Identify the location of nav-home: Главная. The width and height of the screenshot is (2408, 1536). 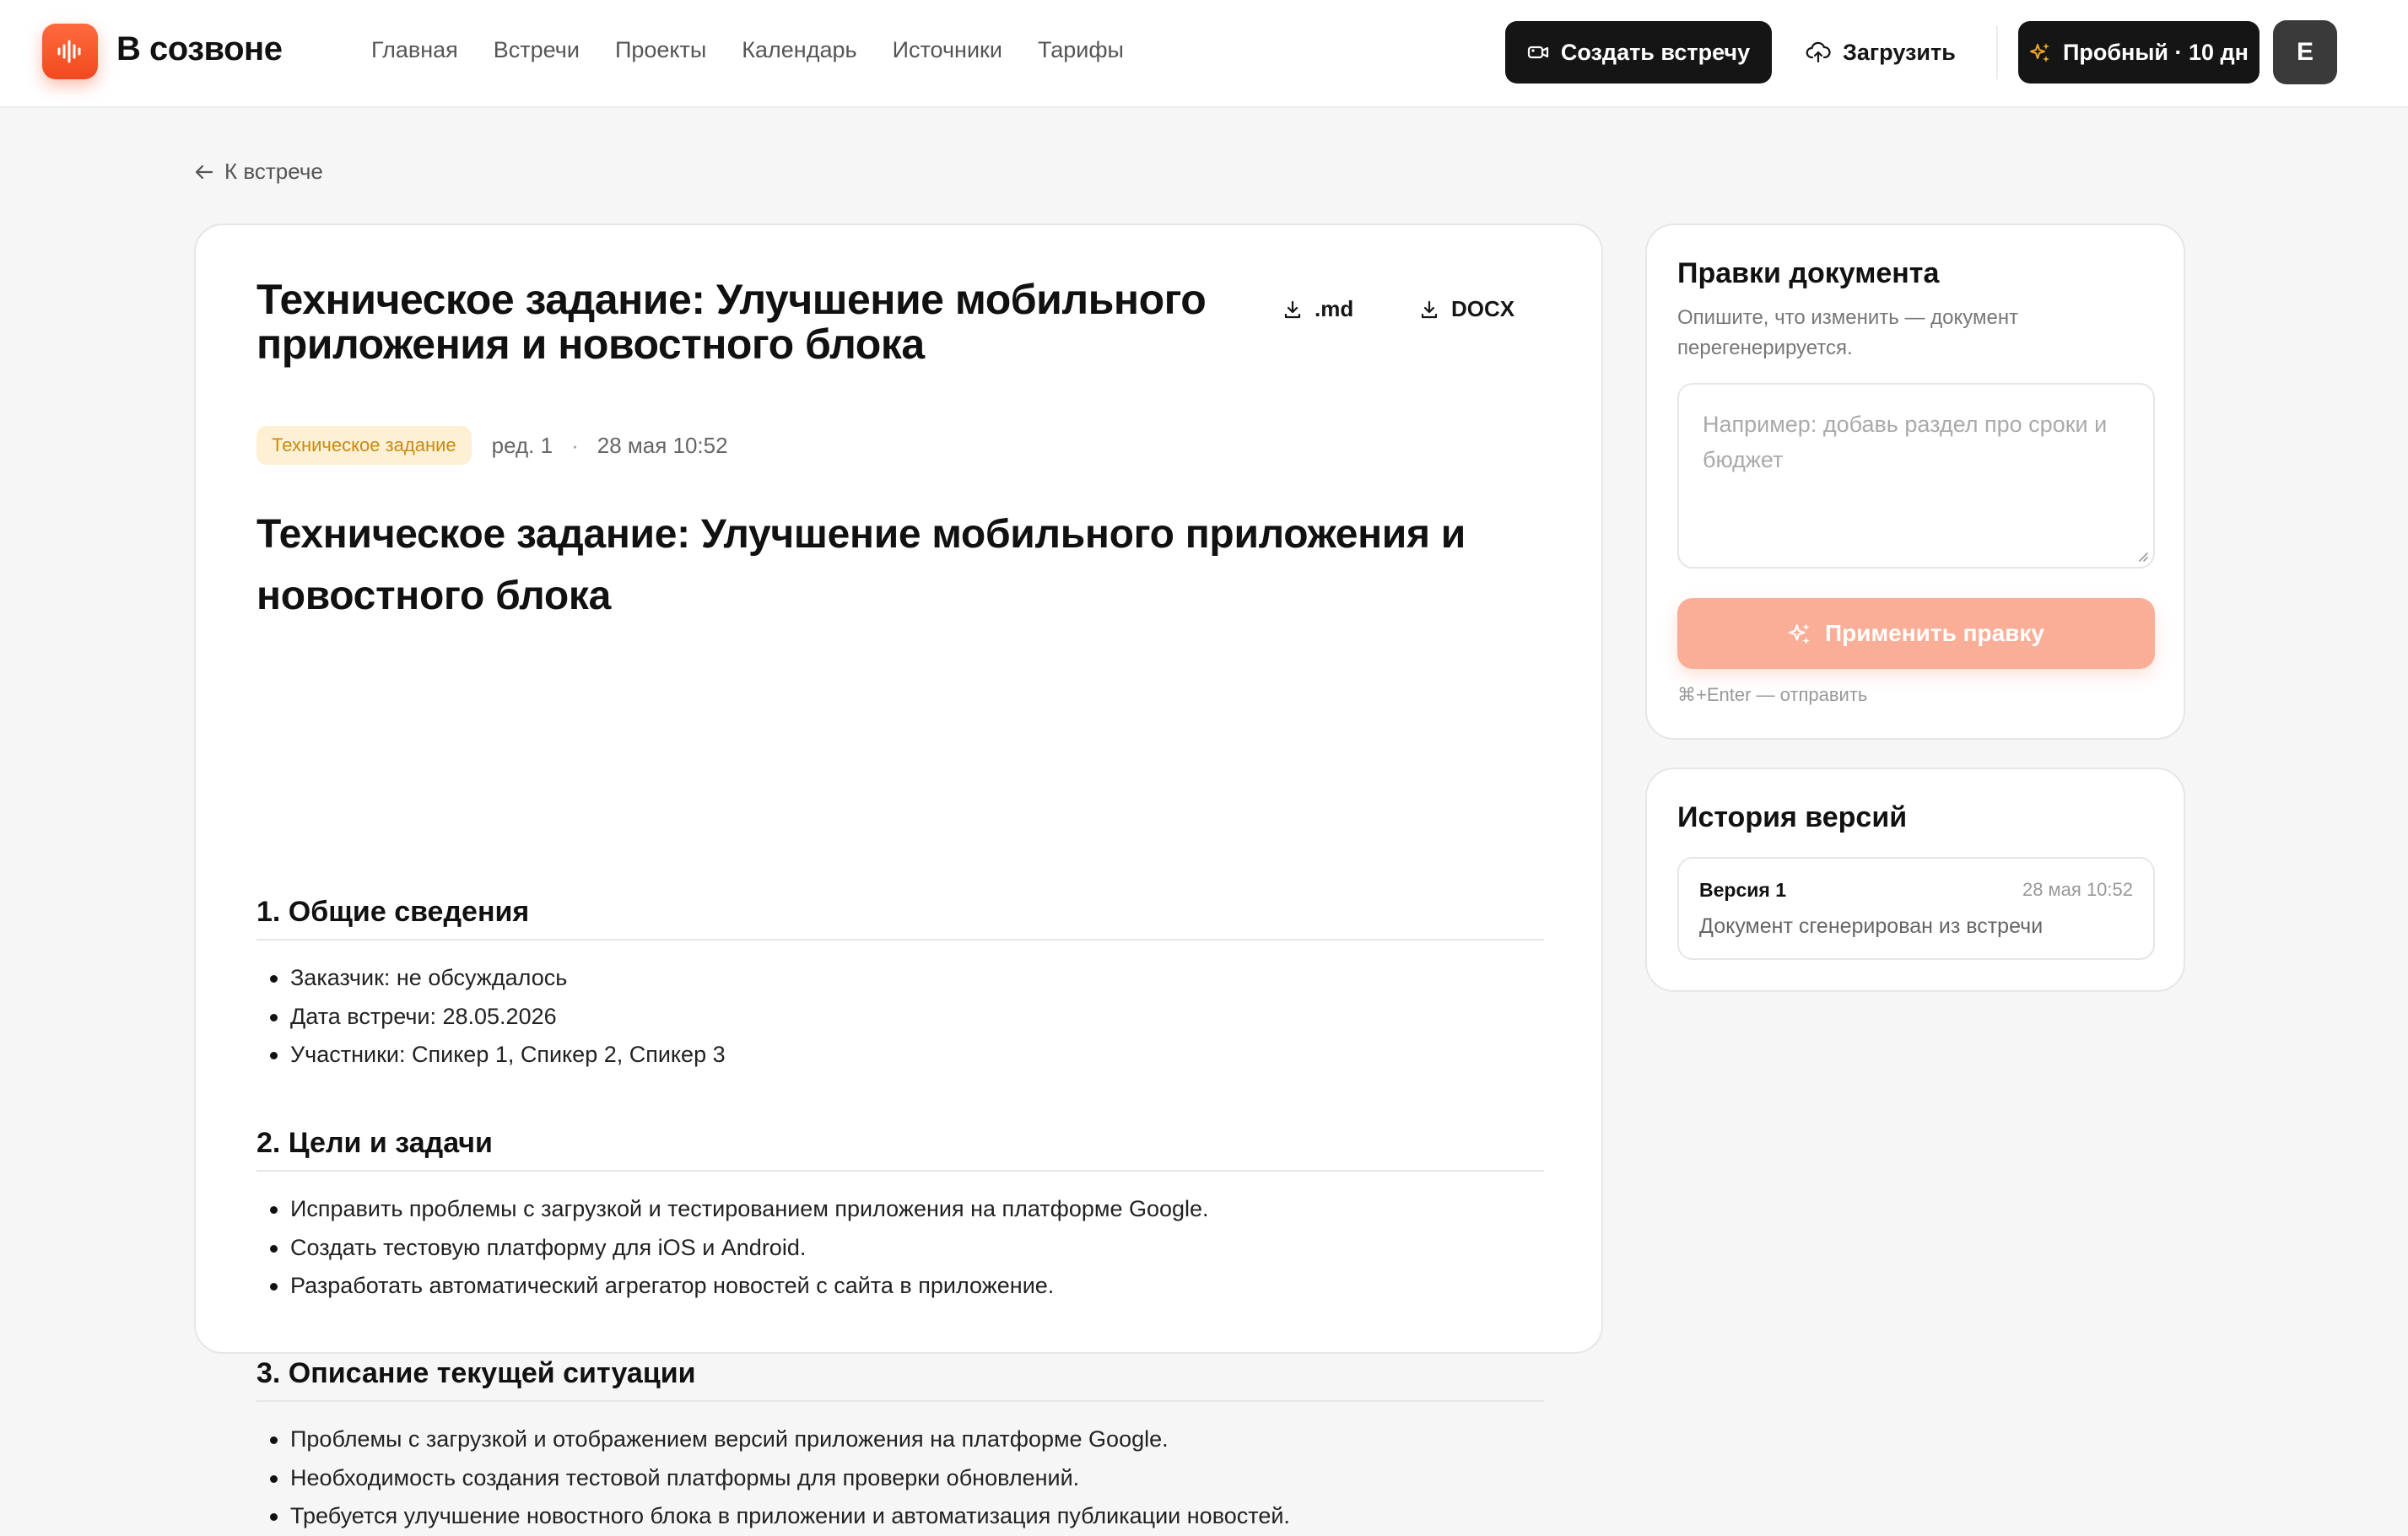
(415, 50).